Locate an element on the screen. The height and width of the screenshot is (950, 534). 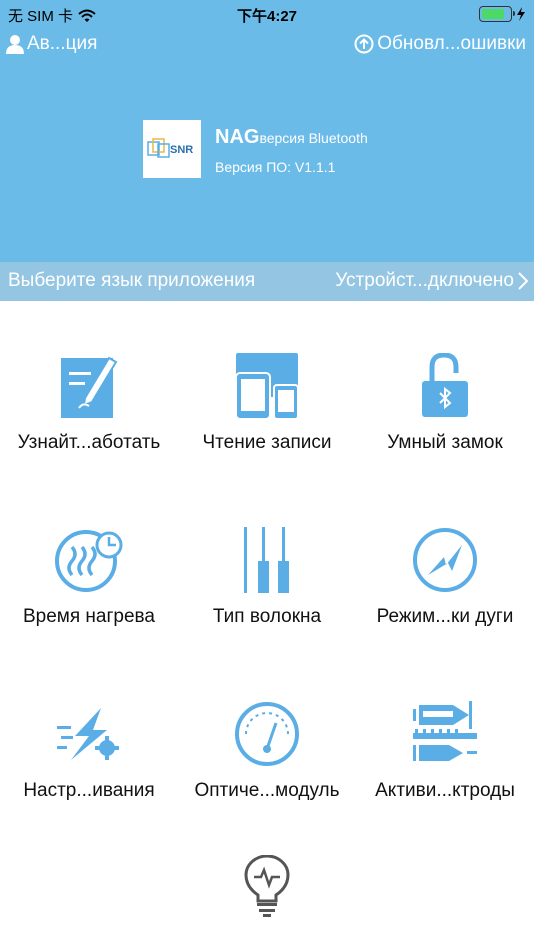
settings-lightning-icon is located at coordinates (89, 734).